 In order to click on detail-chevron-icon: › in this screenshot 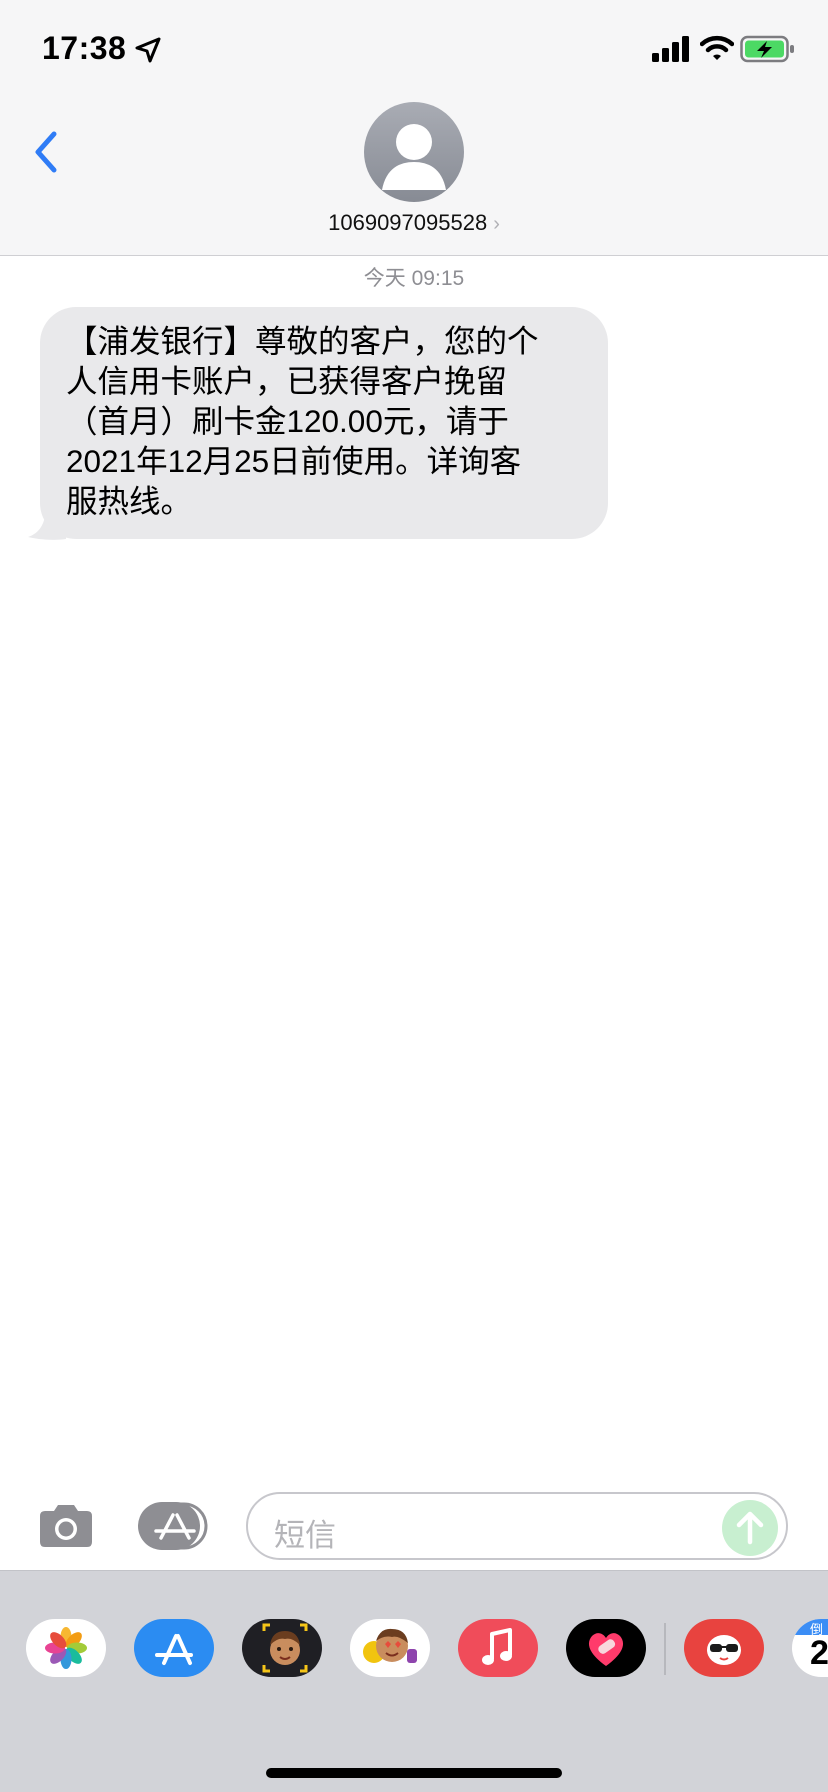, I will do `click(496, 224)`.